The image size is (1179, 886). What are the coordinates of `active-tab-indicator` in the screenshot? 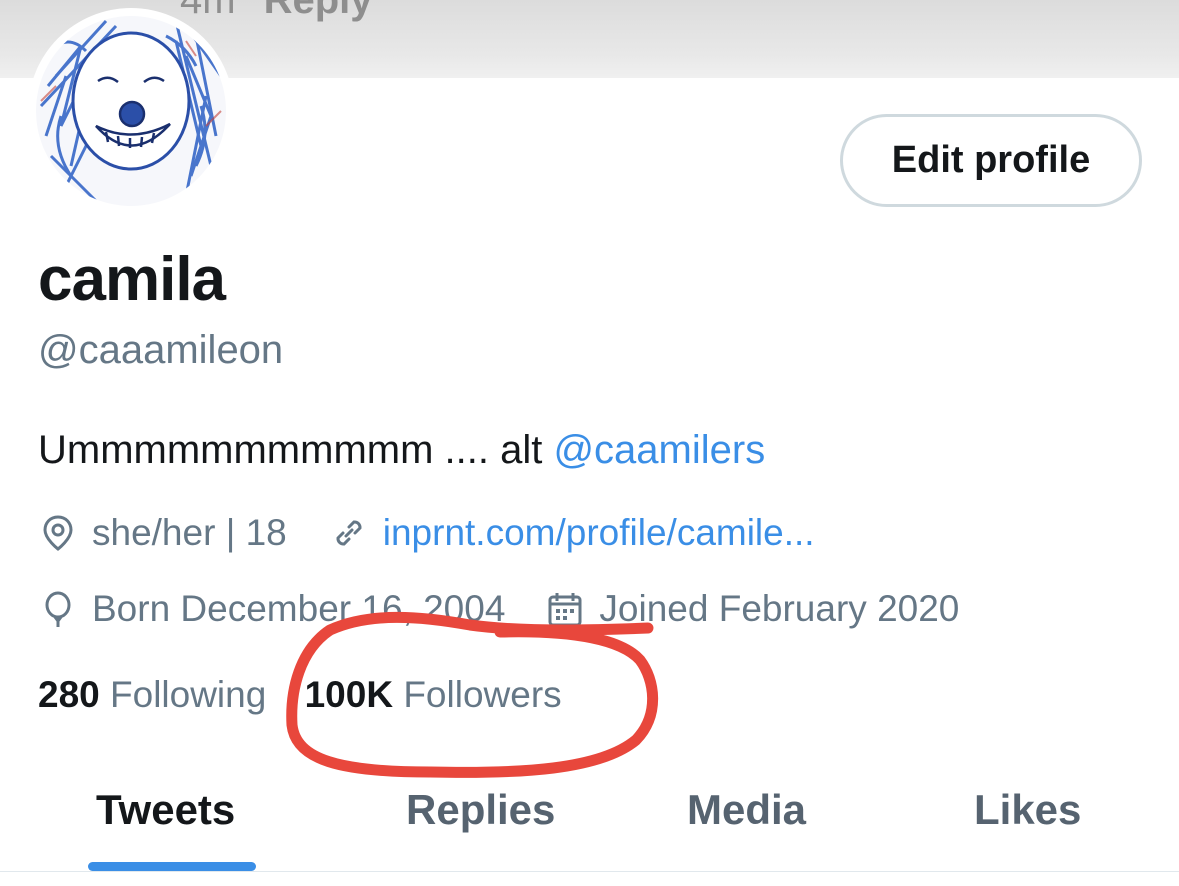 It's located at (172, 866).